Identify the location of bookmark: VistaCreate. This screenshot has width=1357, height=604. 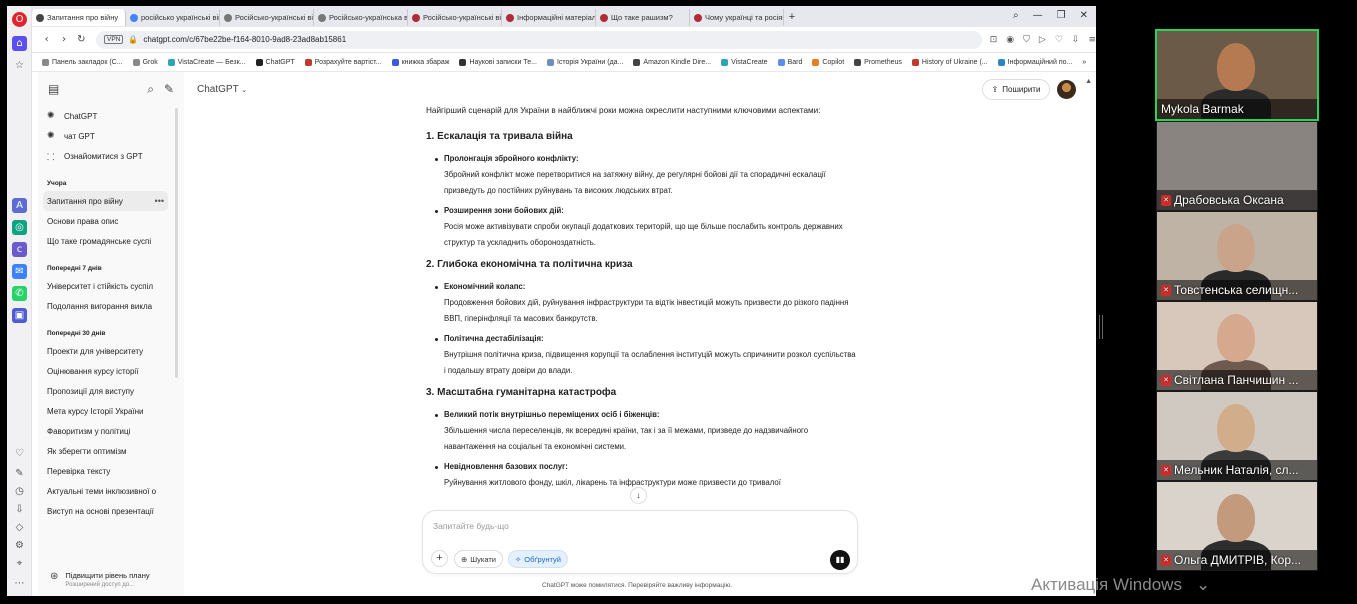
(744, 62).